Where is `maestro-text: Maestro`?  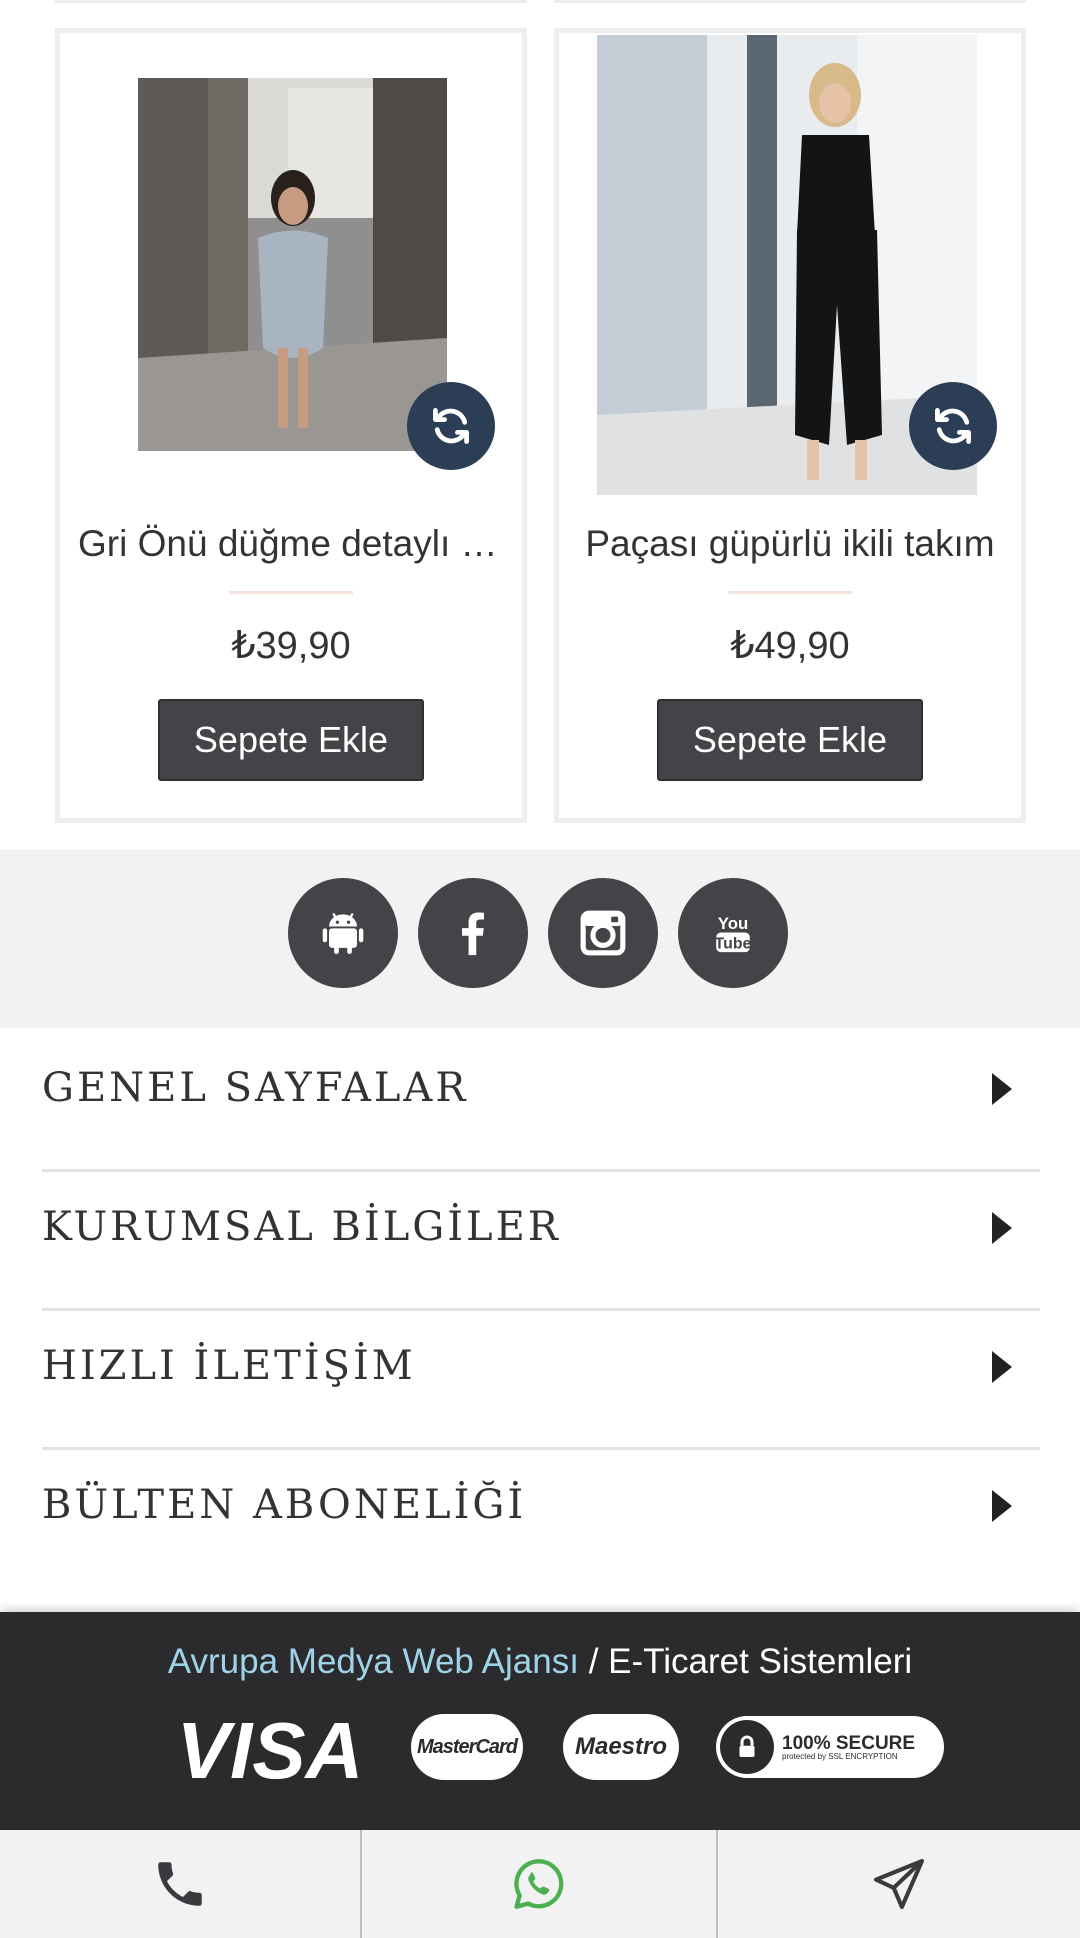
maestro-text: Maestro is located at coordinates (621, 1746).